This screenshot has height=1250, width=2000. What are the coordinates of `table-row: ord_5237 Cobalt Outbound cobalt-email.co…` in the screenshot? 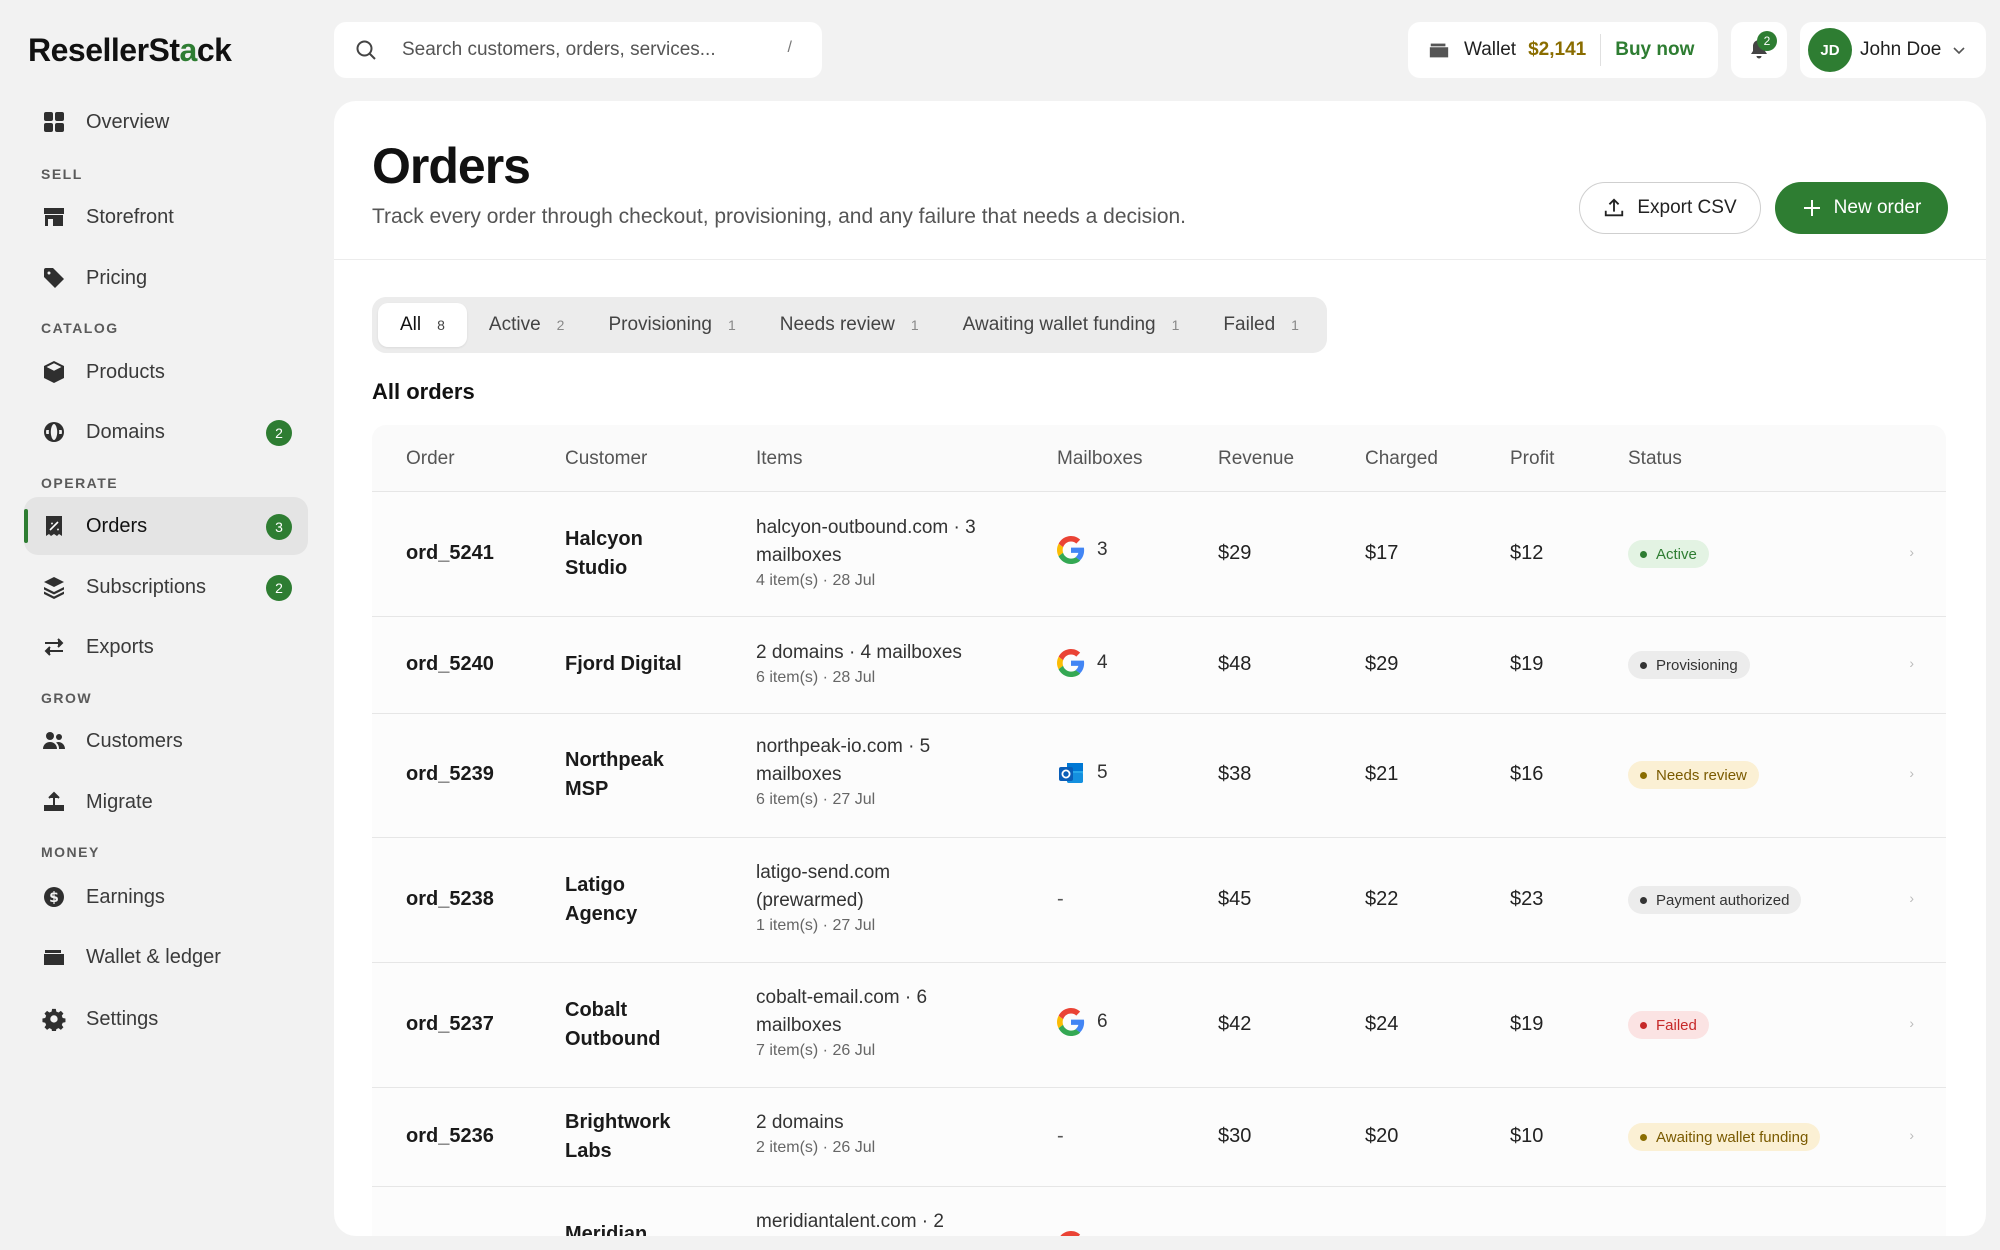 It's located at (1159, 1025).